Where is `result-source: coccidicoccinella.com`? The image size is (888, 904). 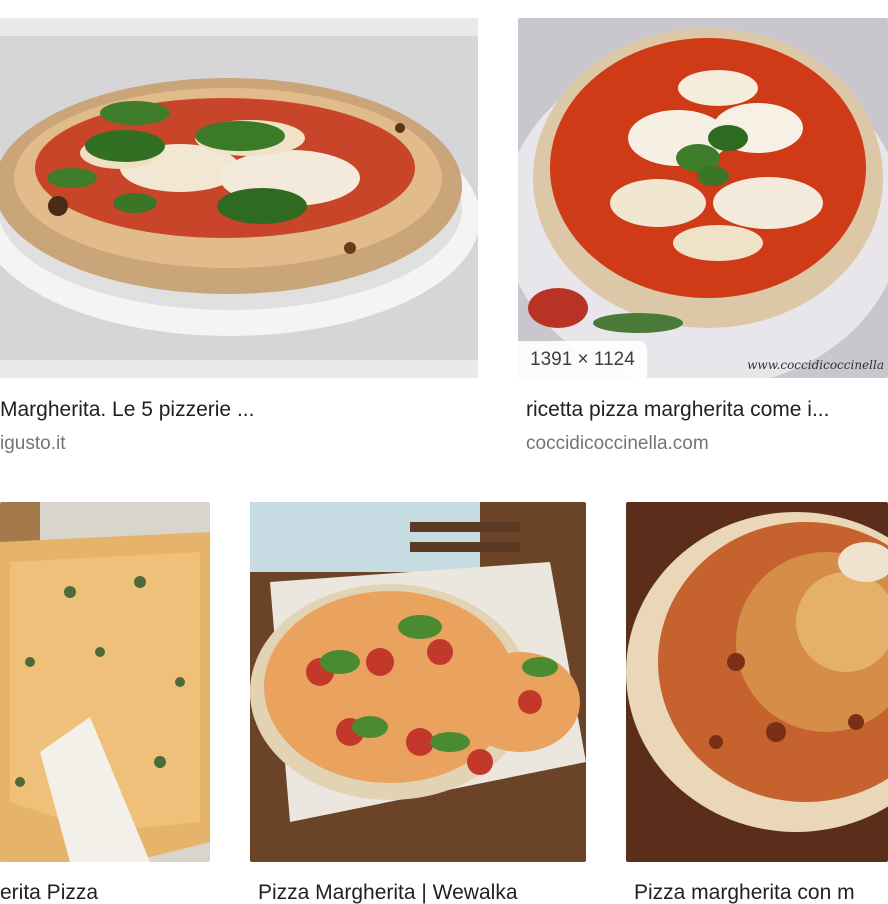
result-source: coccidicoccinella.com is located at coordinates (706, 444).